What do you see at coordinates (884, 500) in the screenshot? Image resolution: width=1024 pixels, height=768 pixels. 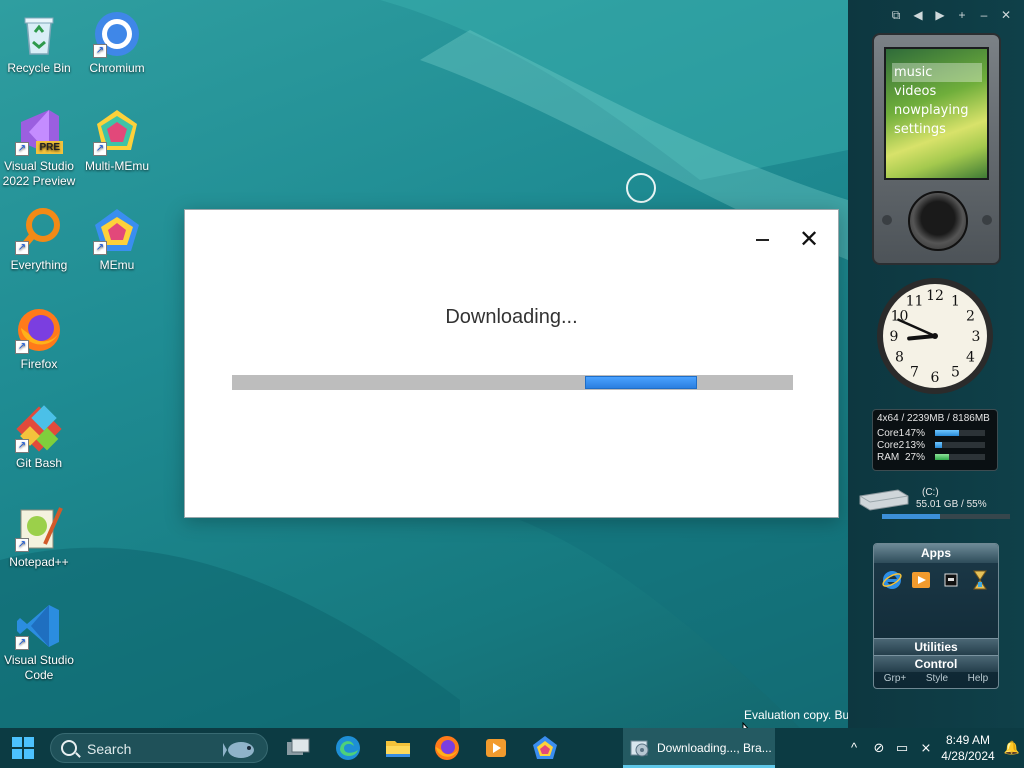 I see `hard-drive-icon` at bounding box center [884, 500].